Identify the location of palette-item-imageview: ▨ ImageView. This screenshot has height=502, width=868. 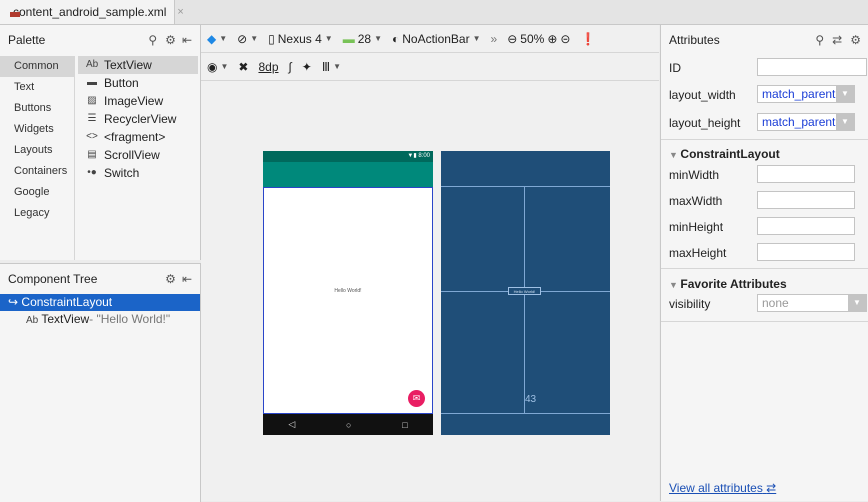
(138, 101).